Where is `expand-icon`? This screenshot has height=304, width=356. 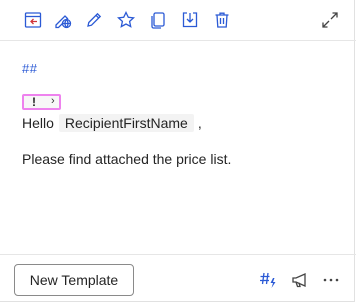 expand-icon is located at coordinates (330, 20).